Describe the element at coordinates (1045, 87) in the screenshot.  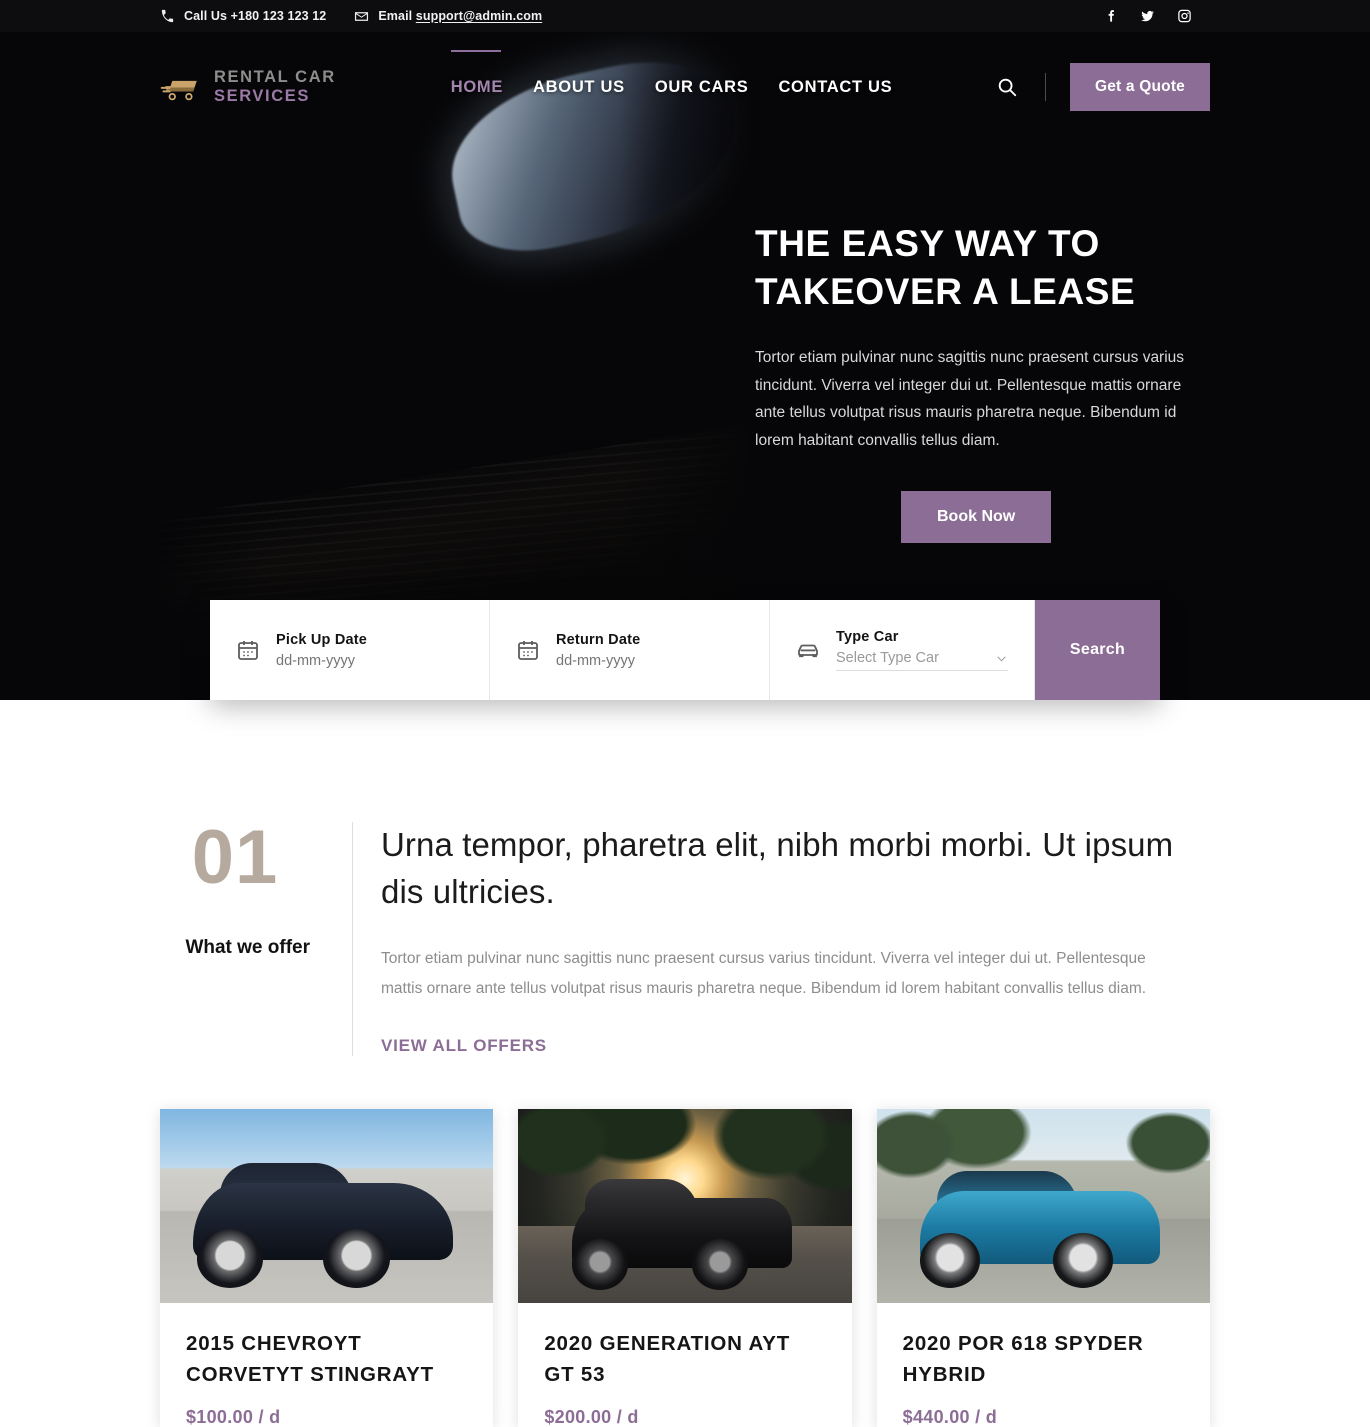
I see `navbar-divider` at that location.